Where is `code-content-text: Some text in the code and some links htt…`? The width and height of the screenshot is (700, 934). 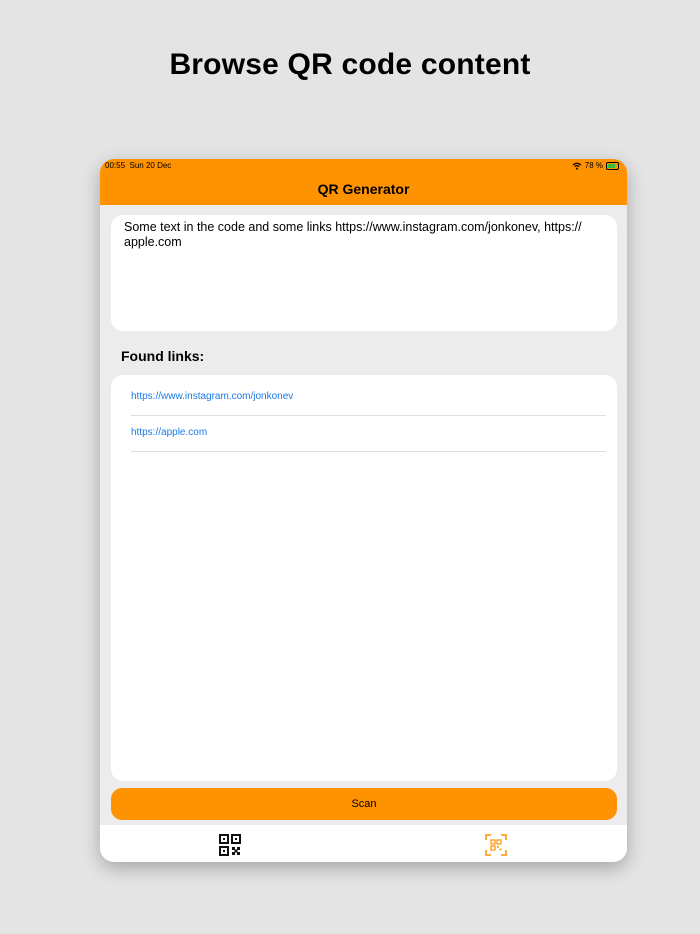 code-content-text: Some text in the code and some links htt… is located at coordinates (359, 235).